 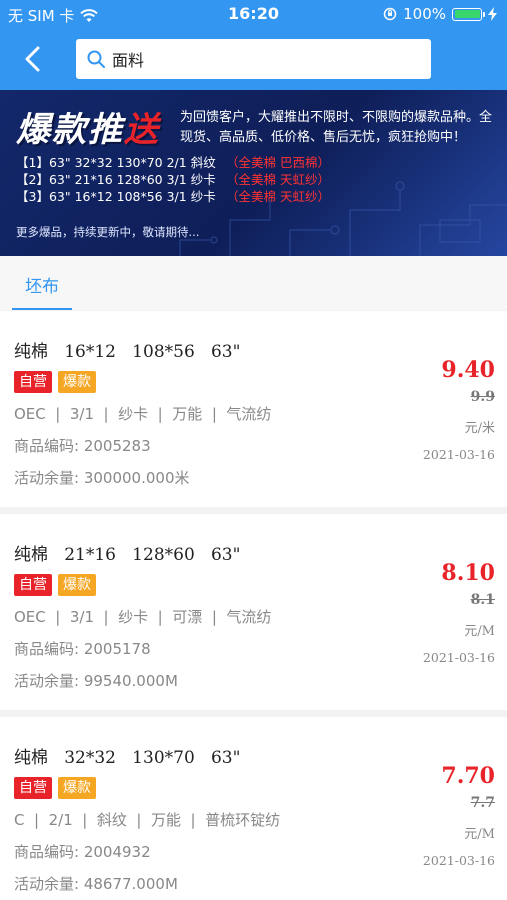 What do you see at coordinates (82, 852) in the screenshot?
I see `product-code: 商品编码: 2004932` at bounding box center [82, 852].